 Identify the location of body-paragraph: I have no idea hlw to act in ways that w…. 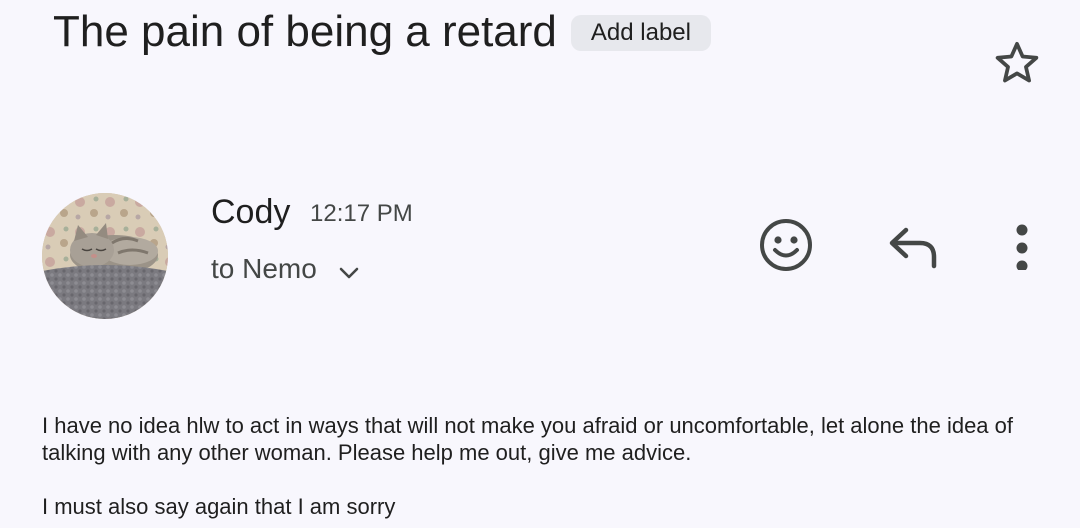
(527, 439).